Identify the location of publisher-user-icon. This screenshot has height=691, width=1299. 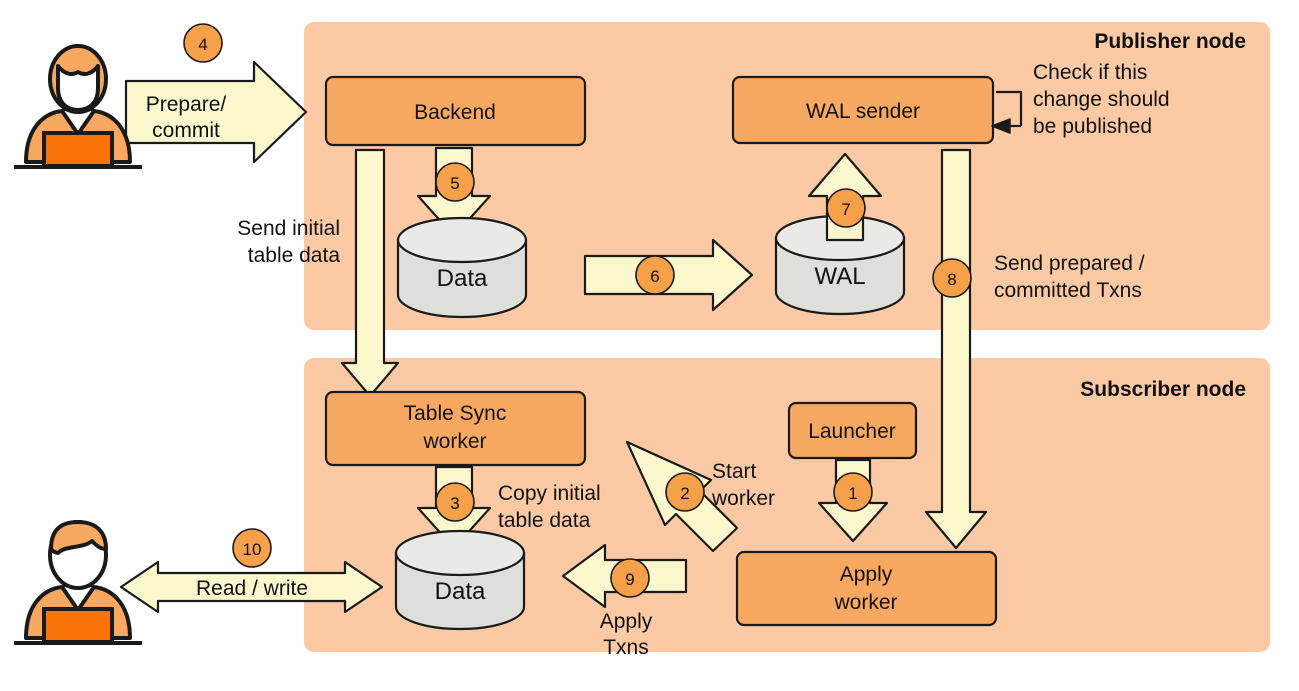
(78, 106).